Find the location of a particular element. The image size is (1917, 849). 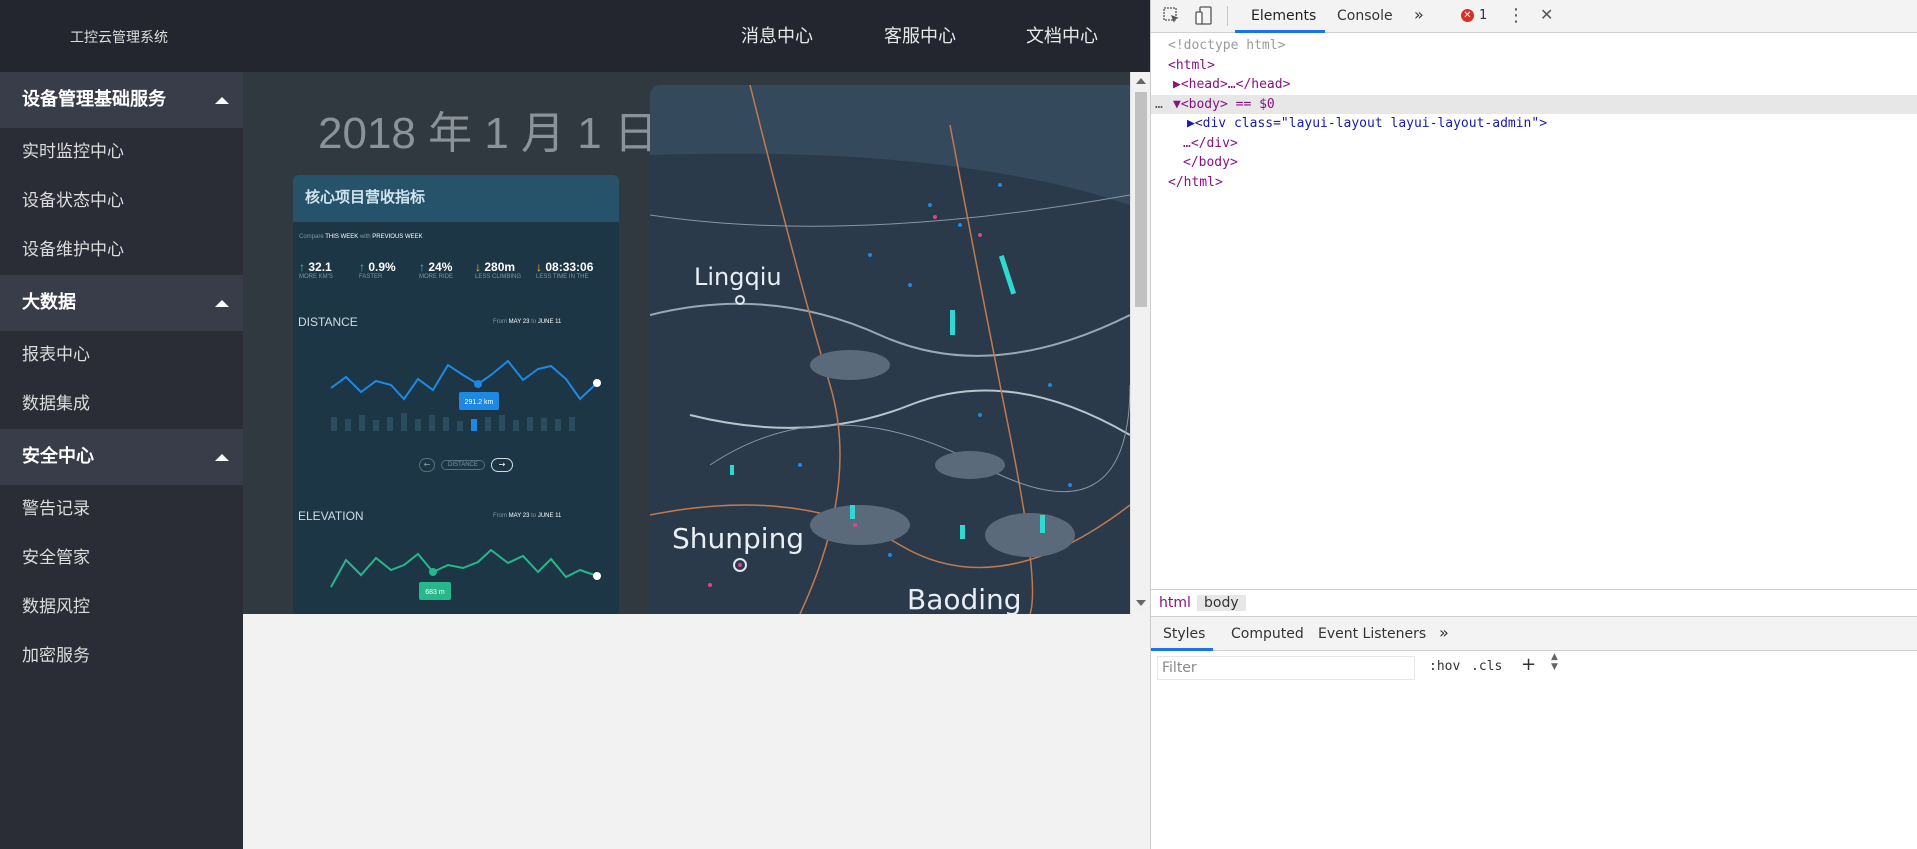

distance-pager: ← DISTANCE → is located at coordinates (466, 466).